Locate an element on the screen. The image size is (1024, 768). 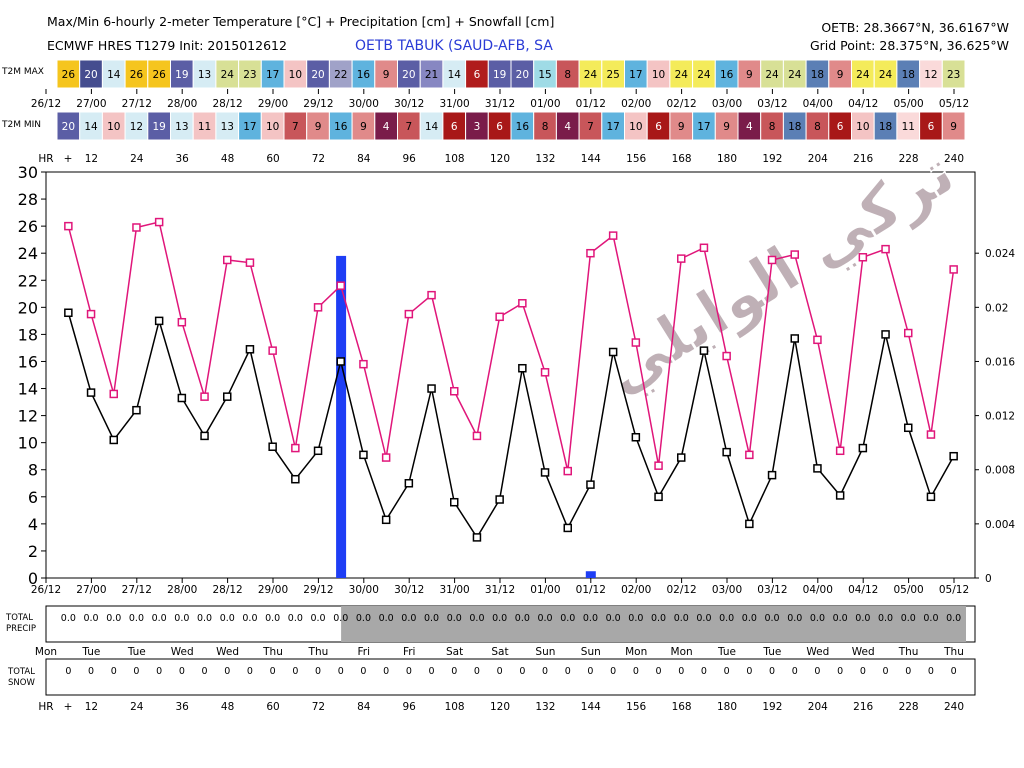
max-strip-value: 23 is located at coordinates (249, 75).